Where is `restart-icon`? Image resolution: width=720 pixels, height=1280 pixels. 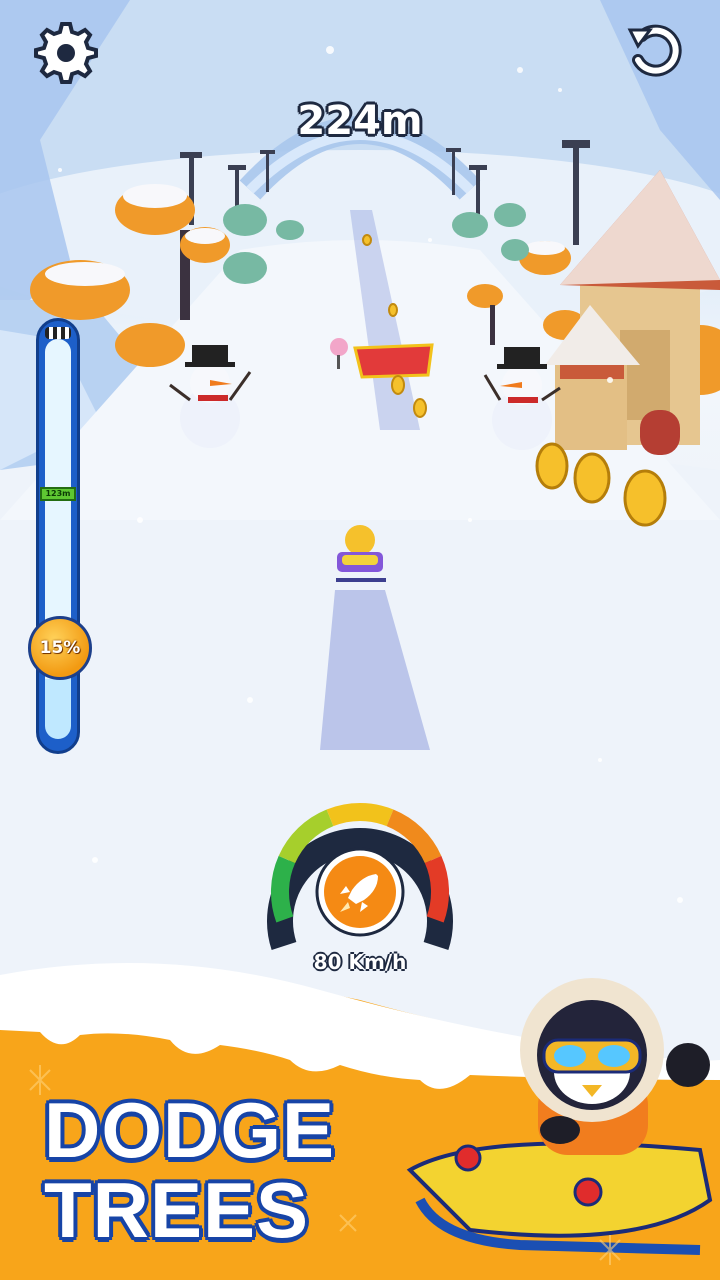 restart-icon is located at coordinates (656, 52).